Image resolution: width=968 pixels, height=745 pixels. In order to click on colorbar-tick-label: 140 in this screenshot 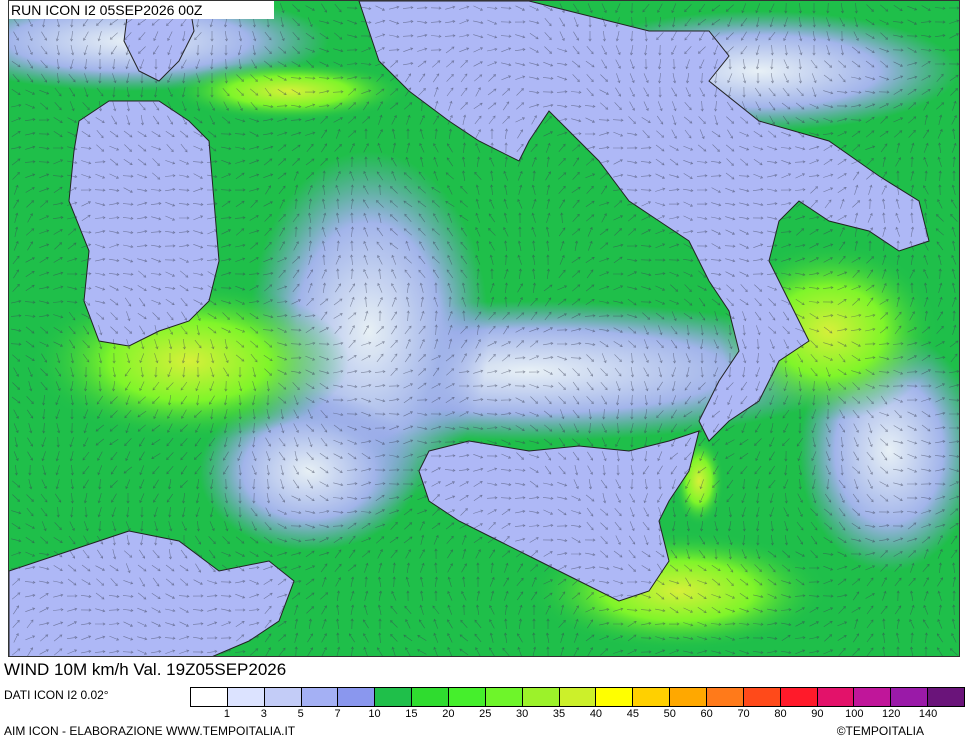, I will do `click(928, 714)`.